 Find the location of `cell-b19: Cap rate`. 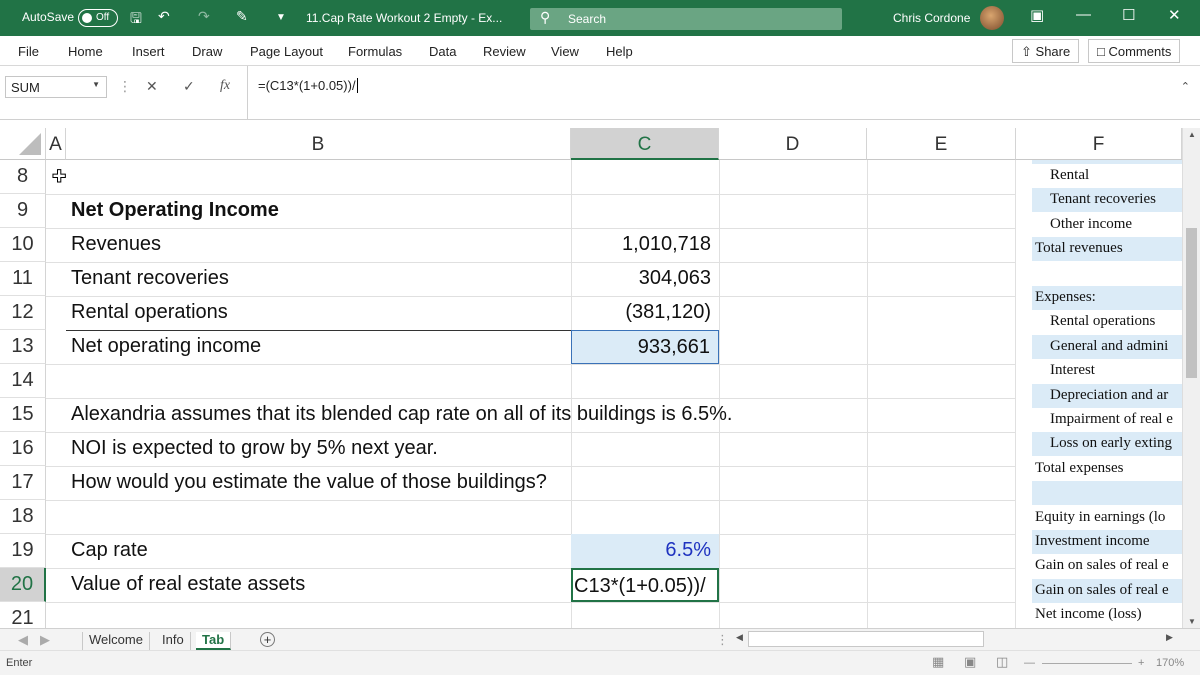

cell-b19: Cap rate is located at coordinates (109, 551).